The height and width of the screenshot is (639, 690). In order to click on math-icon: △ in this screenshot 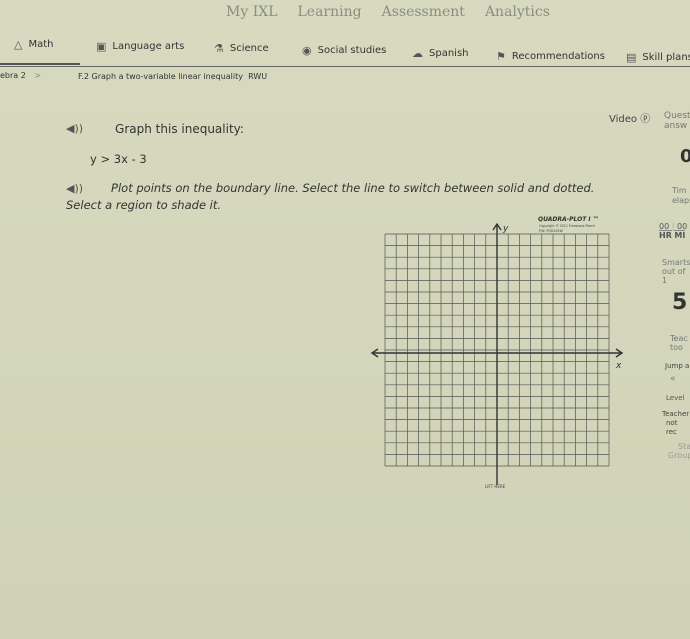, I will do `click(18, 44)`.